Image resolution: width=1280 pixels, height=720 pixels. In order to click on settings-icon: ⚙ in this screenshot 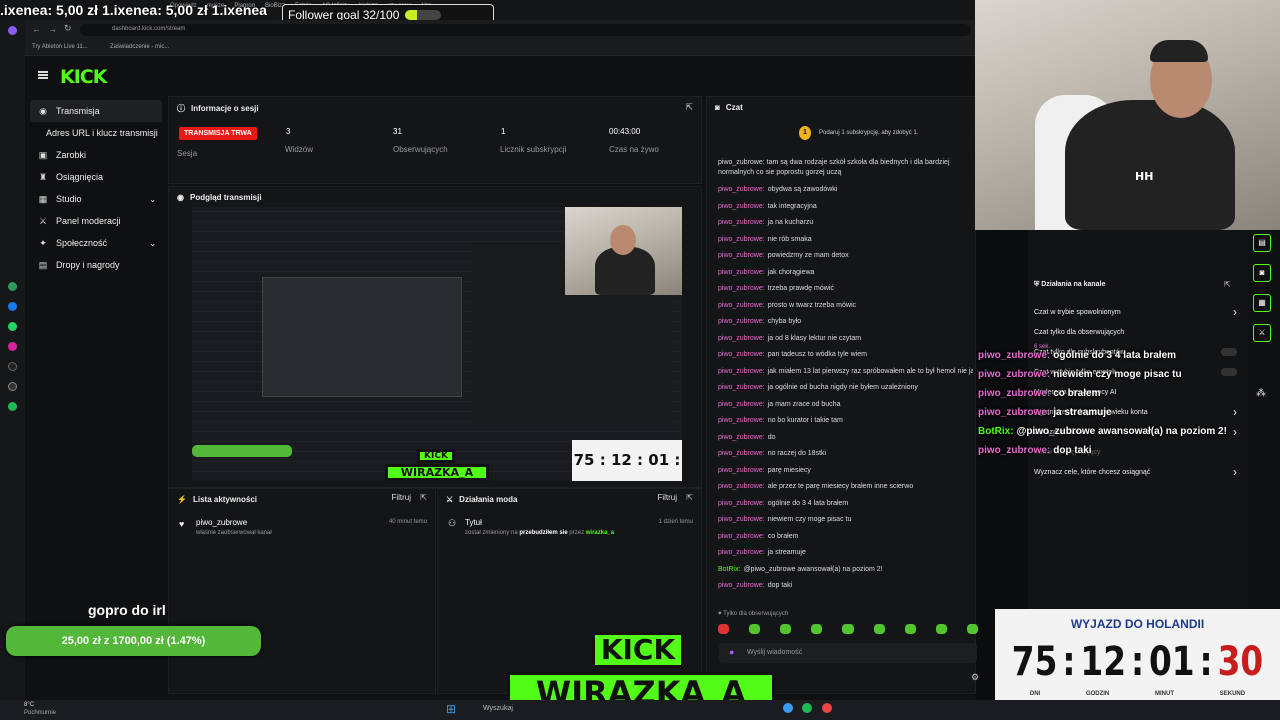, I will do `click(975, 677)`.